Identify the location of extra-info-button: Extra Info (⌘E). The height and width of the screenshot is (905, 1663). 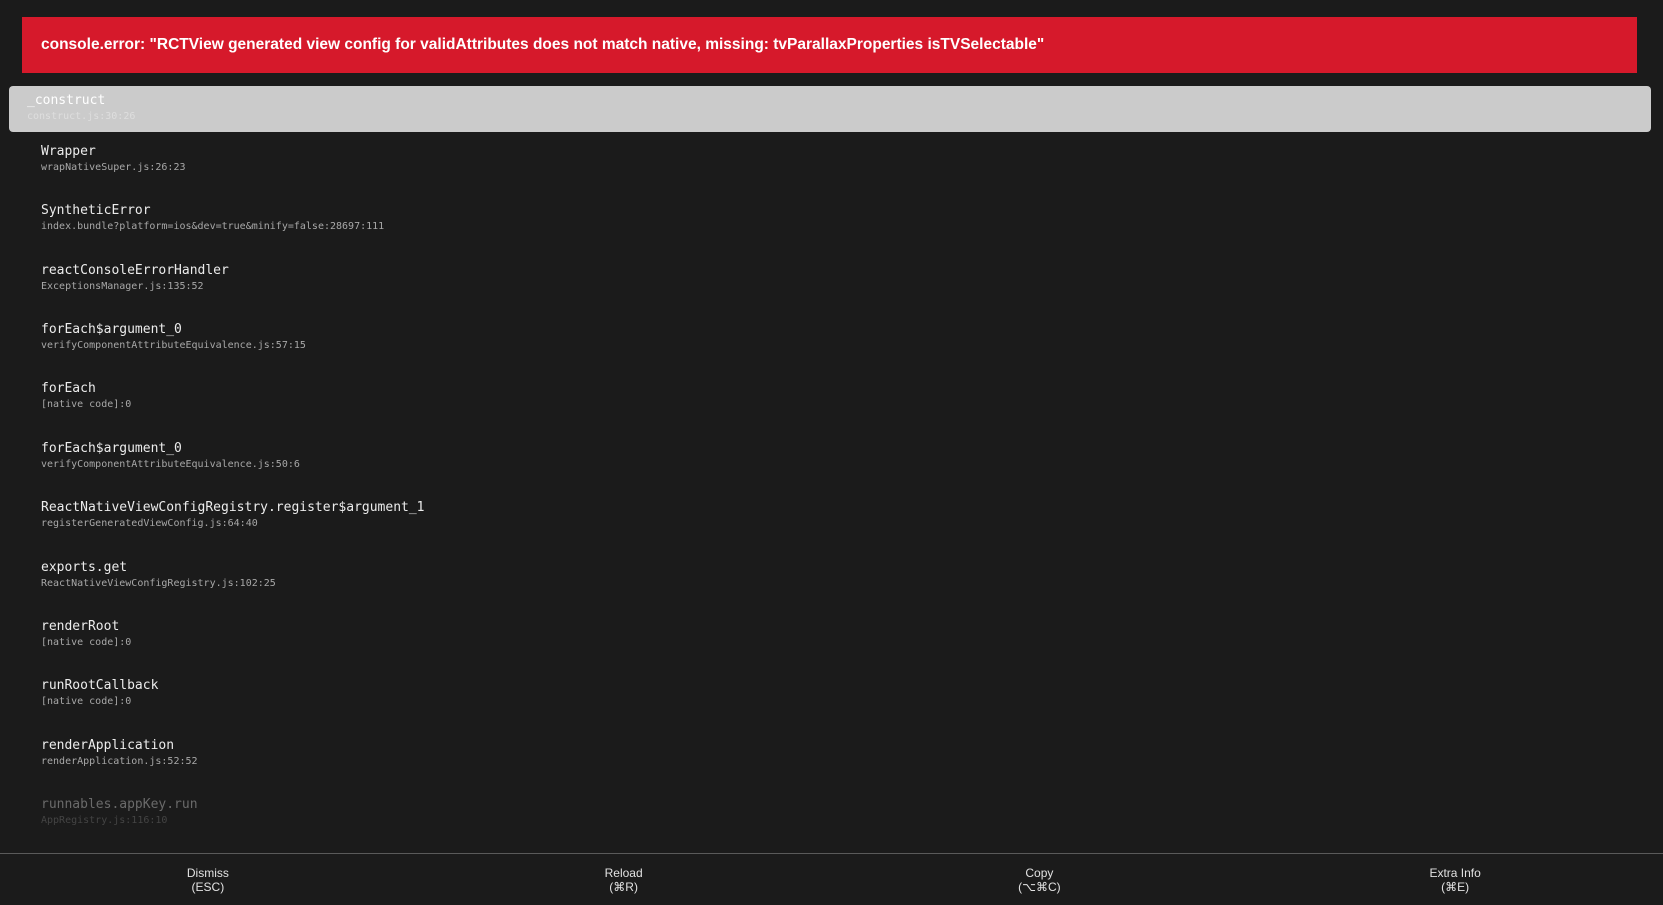
(1455, 879).